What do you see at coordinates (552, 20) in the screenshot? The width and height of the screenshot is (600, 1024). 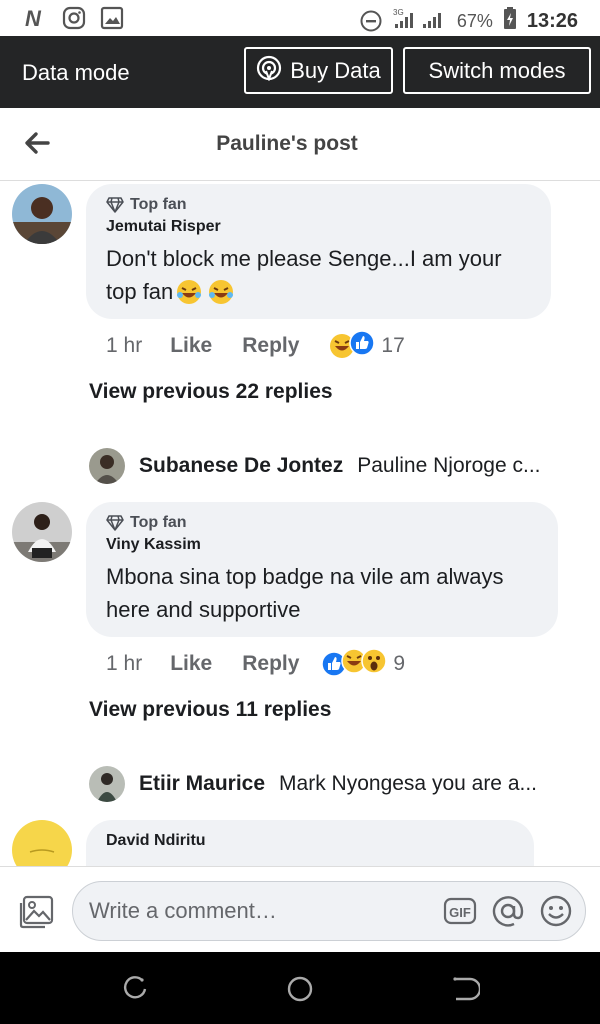 I see `clock: 13:26` at bounding box center [552, 20].